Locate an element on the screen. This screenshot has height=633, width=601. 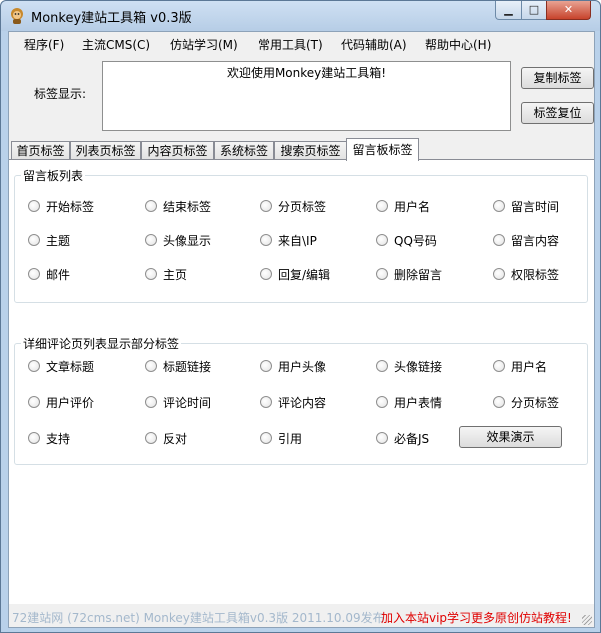
guestbook-radio: 邮件 is located at coordinates (49, 274).